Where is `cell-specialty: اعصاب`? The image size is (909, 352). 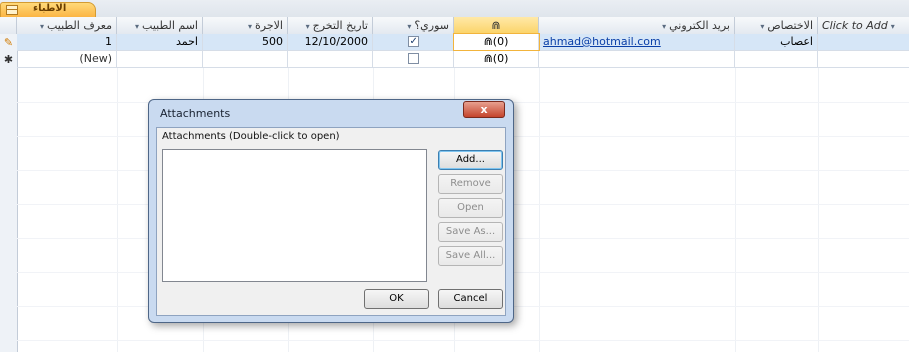
cell-specialty: اعصاب is located at coordinates (776, 42).